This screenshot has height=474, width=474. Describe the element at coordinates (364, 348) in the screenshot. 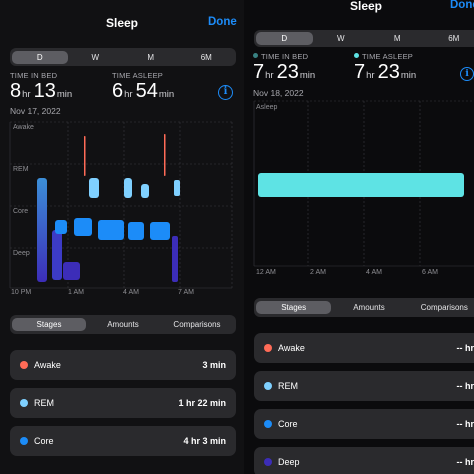

I see `list-item-awake: Awake -- hr` at that location.